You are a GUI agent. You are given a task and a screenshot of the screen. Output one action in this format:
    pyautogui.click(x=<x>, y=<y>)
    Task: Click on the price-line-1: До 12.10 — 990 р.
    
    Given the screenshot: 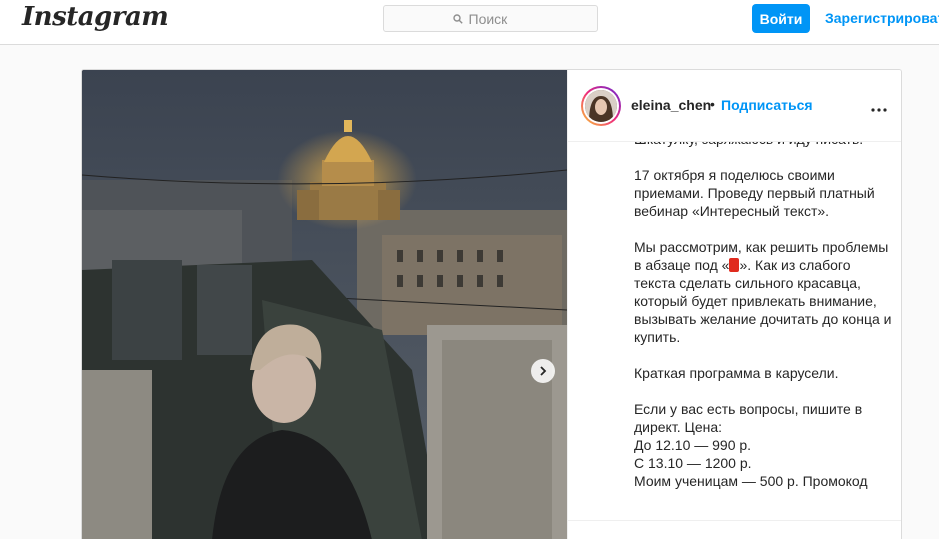 What is the action you would take?
    pyautogui.click(x=693, y=445)
    